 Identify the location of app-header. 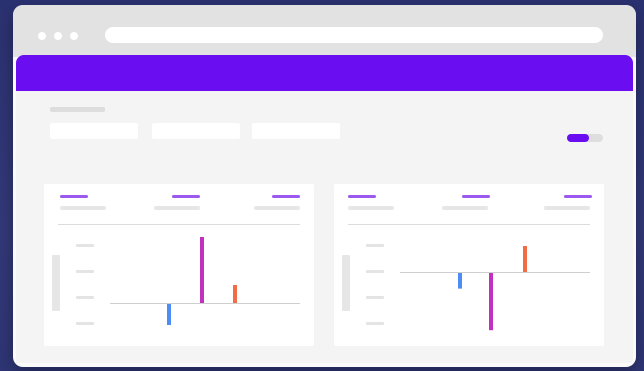
(324, 73).